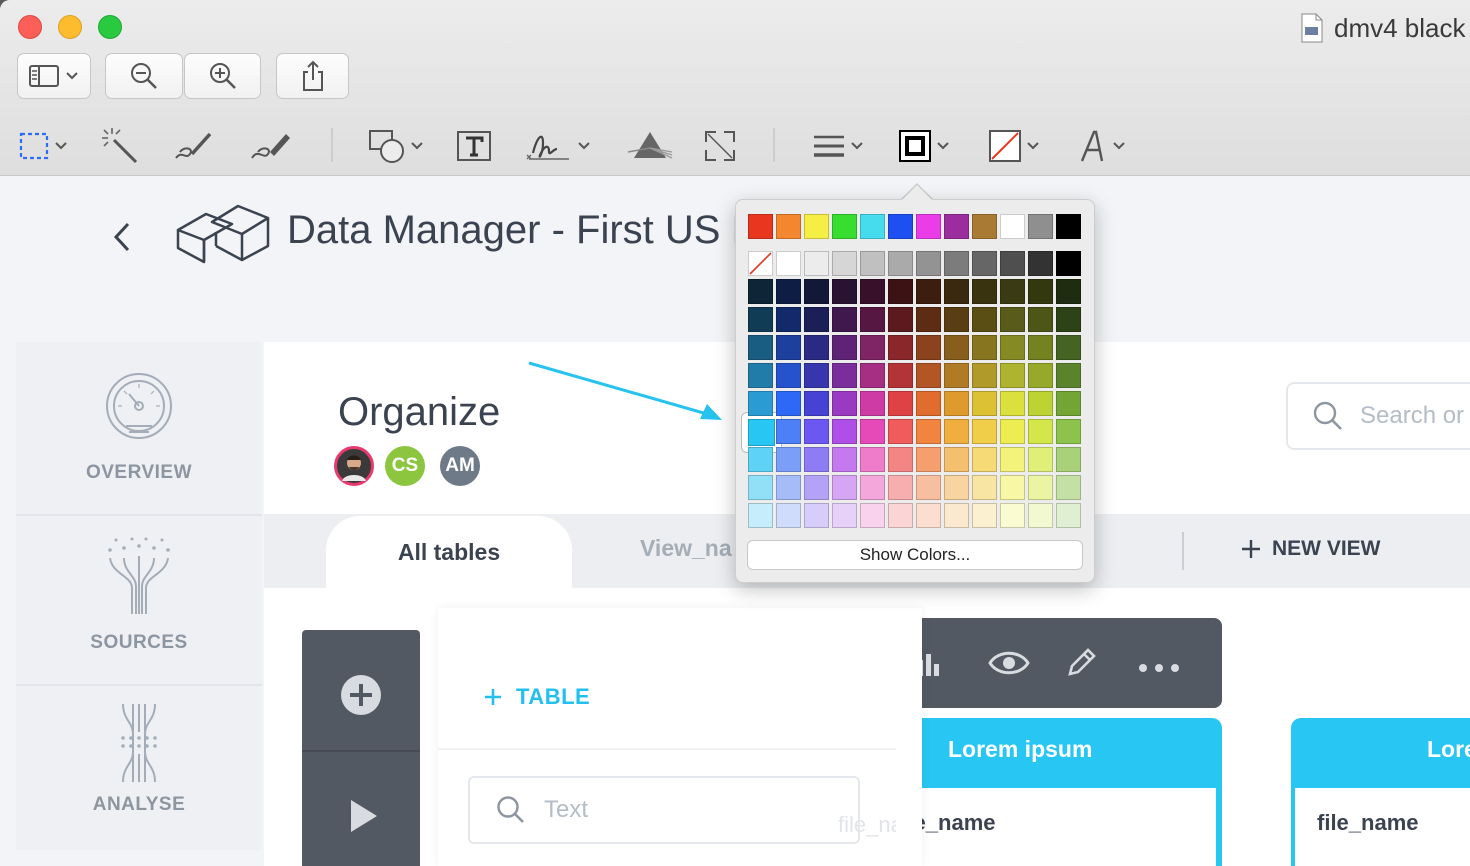  Describe the element at coordinates (144, 76) in the screenshot. I see `zoom-out-button` at that location.